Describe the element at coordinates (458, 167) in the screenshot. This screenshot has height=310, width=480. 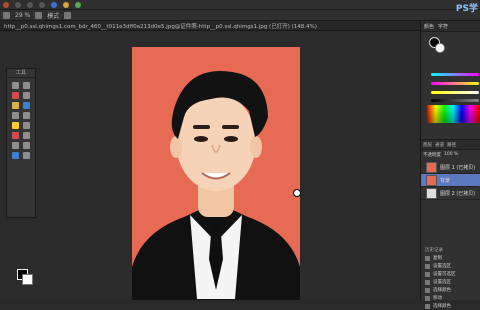
I see `layer-name: 图层 1 (已拷贝)` at that location.